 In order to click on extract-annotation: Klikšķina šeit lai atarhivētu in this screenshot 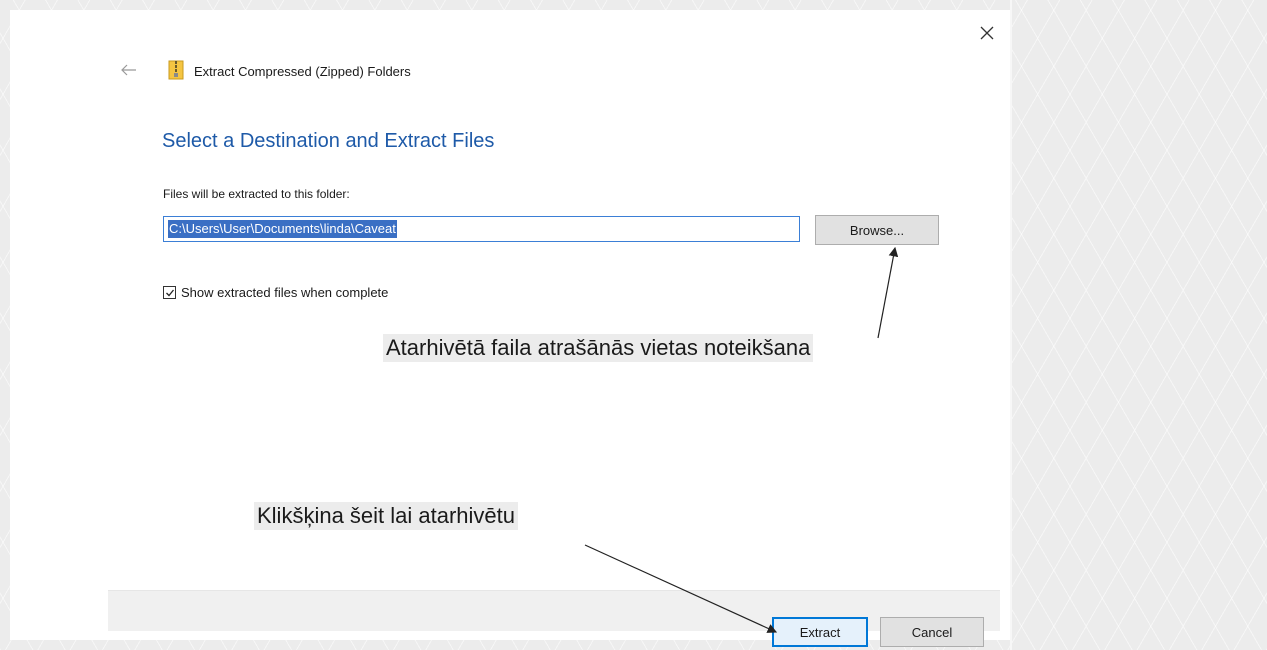, I will do `click(386, 516)`.